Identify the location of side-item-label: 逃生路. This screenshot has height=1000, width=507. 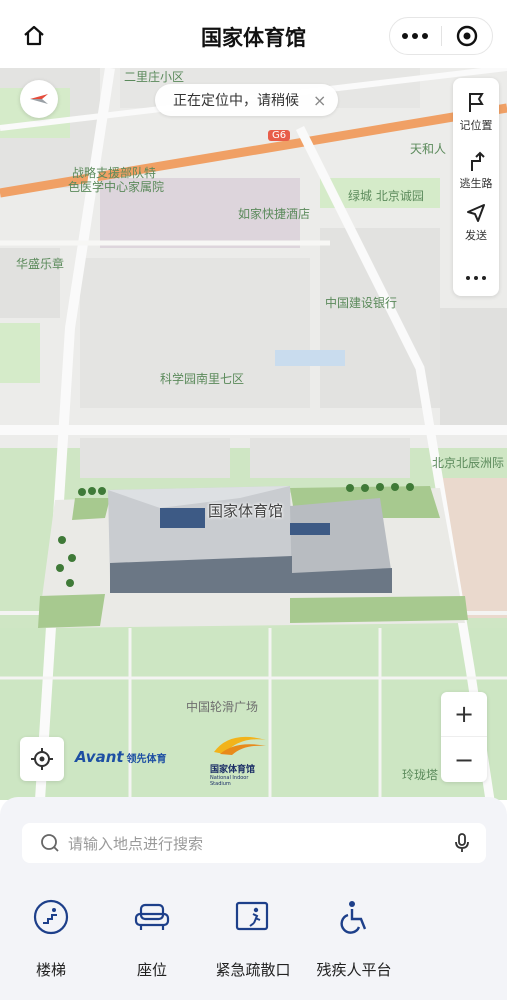
(476, 183).